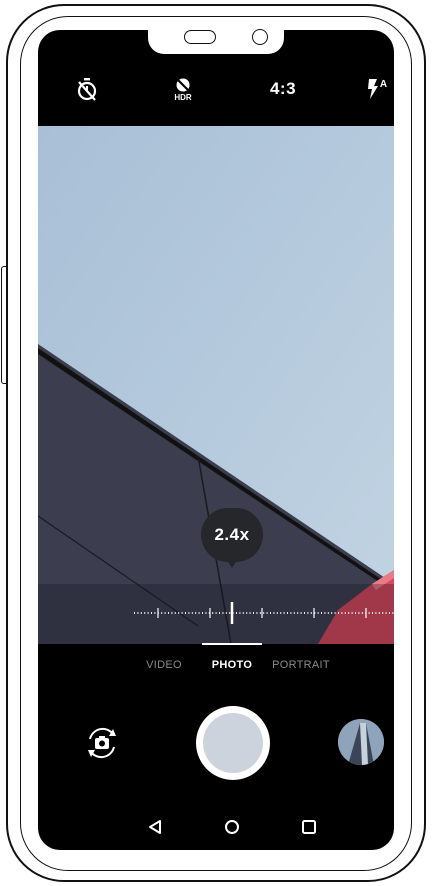 The width and height of the screenshot is (432, 886). Describe the element at coordinates (102, 743) in the screenshot. I see `switch-camera-icon` at that location.